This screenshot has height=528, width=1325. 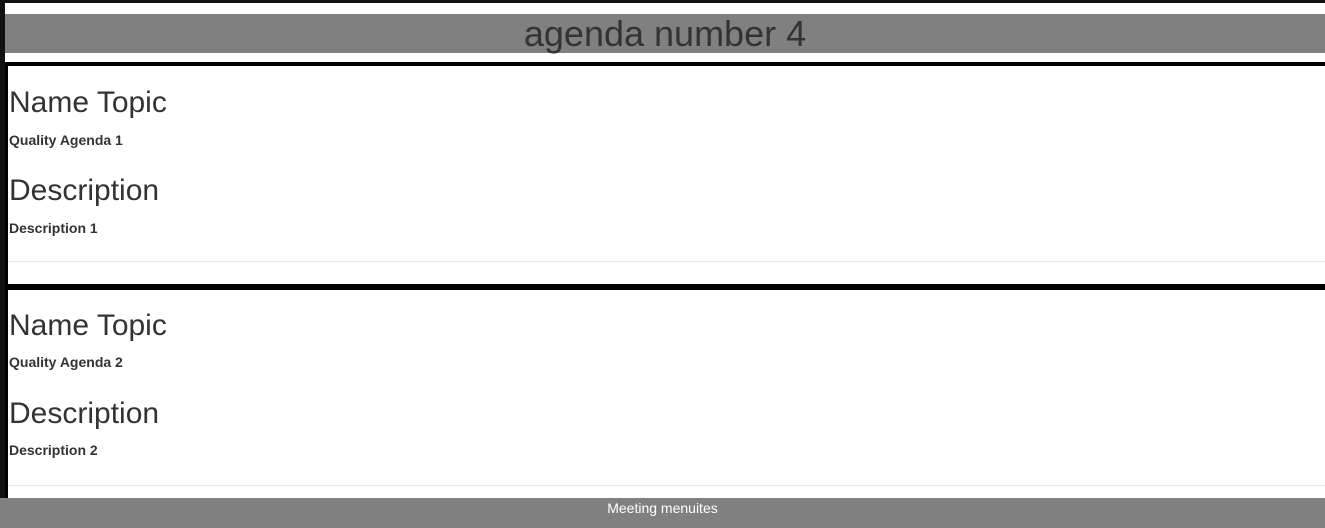 I want to click on footer: Meeting menuites, so click(x=662, y=513).